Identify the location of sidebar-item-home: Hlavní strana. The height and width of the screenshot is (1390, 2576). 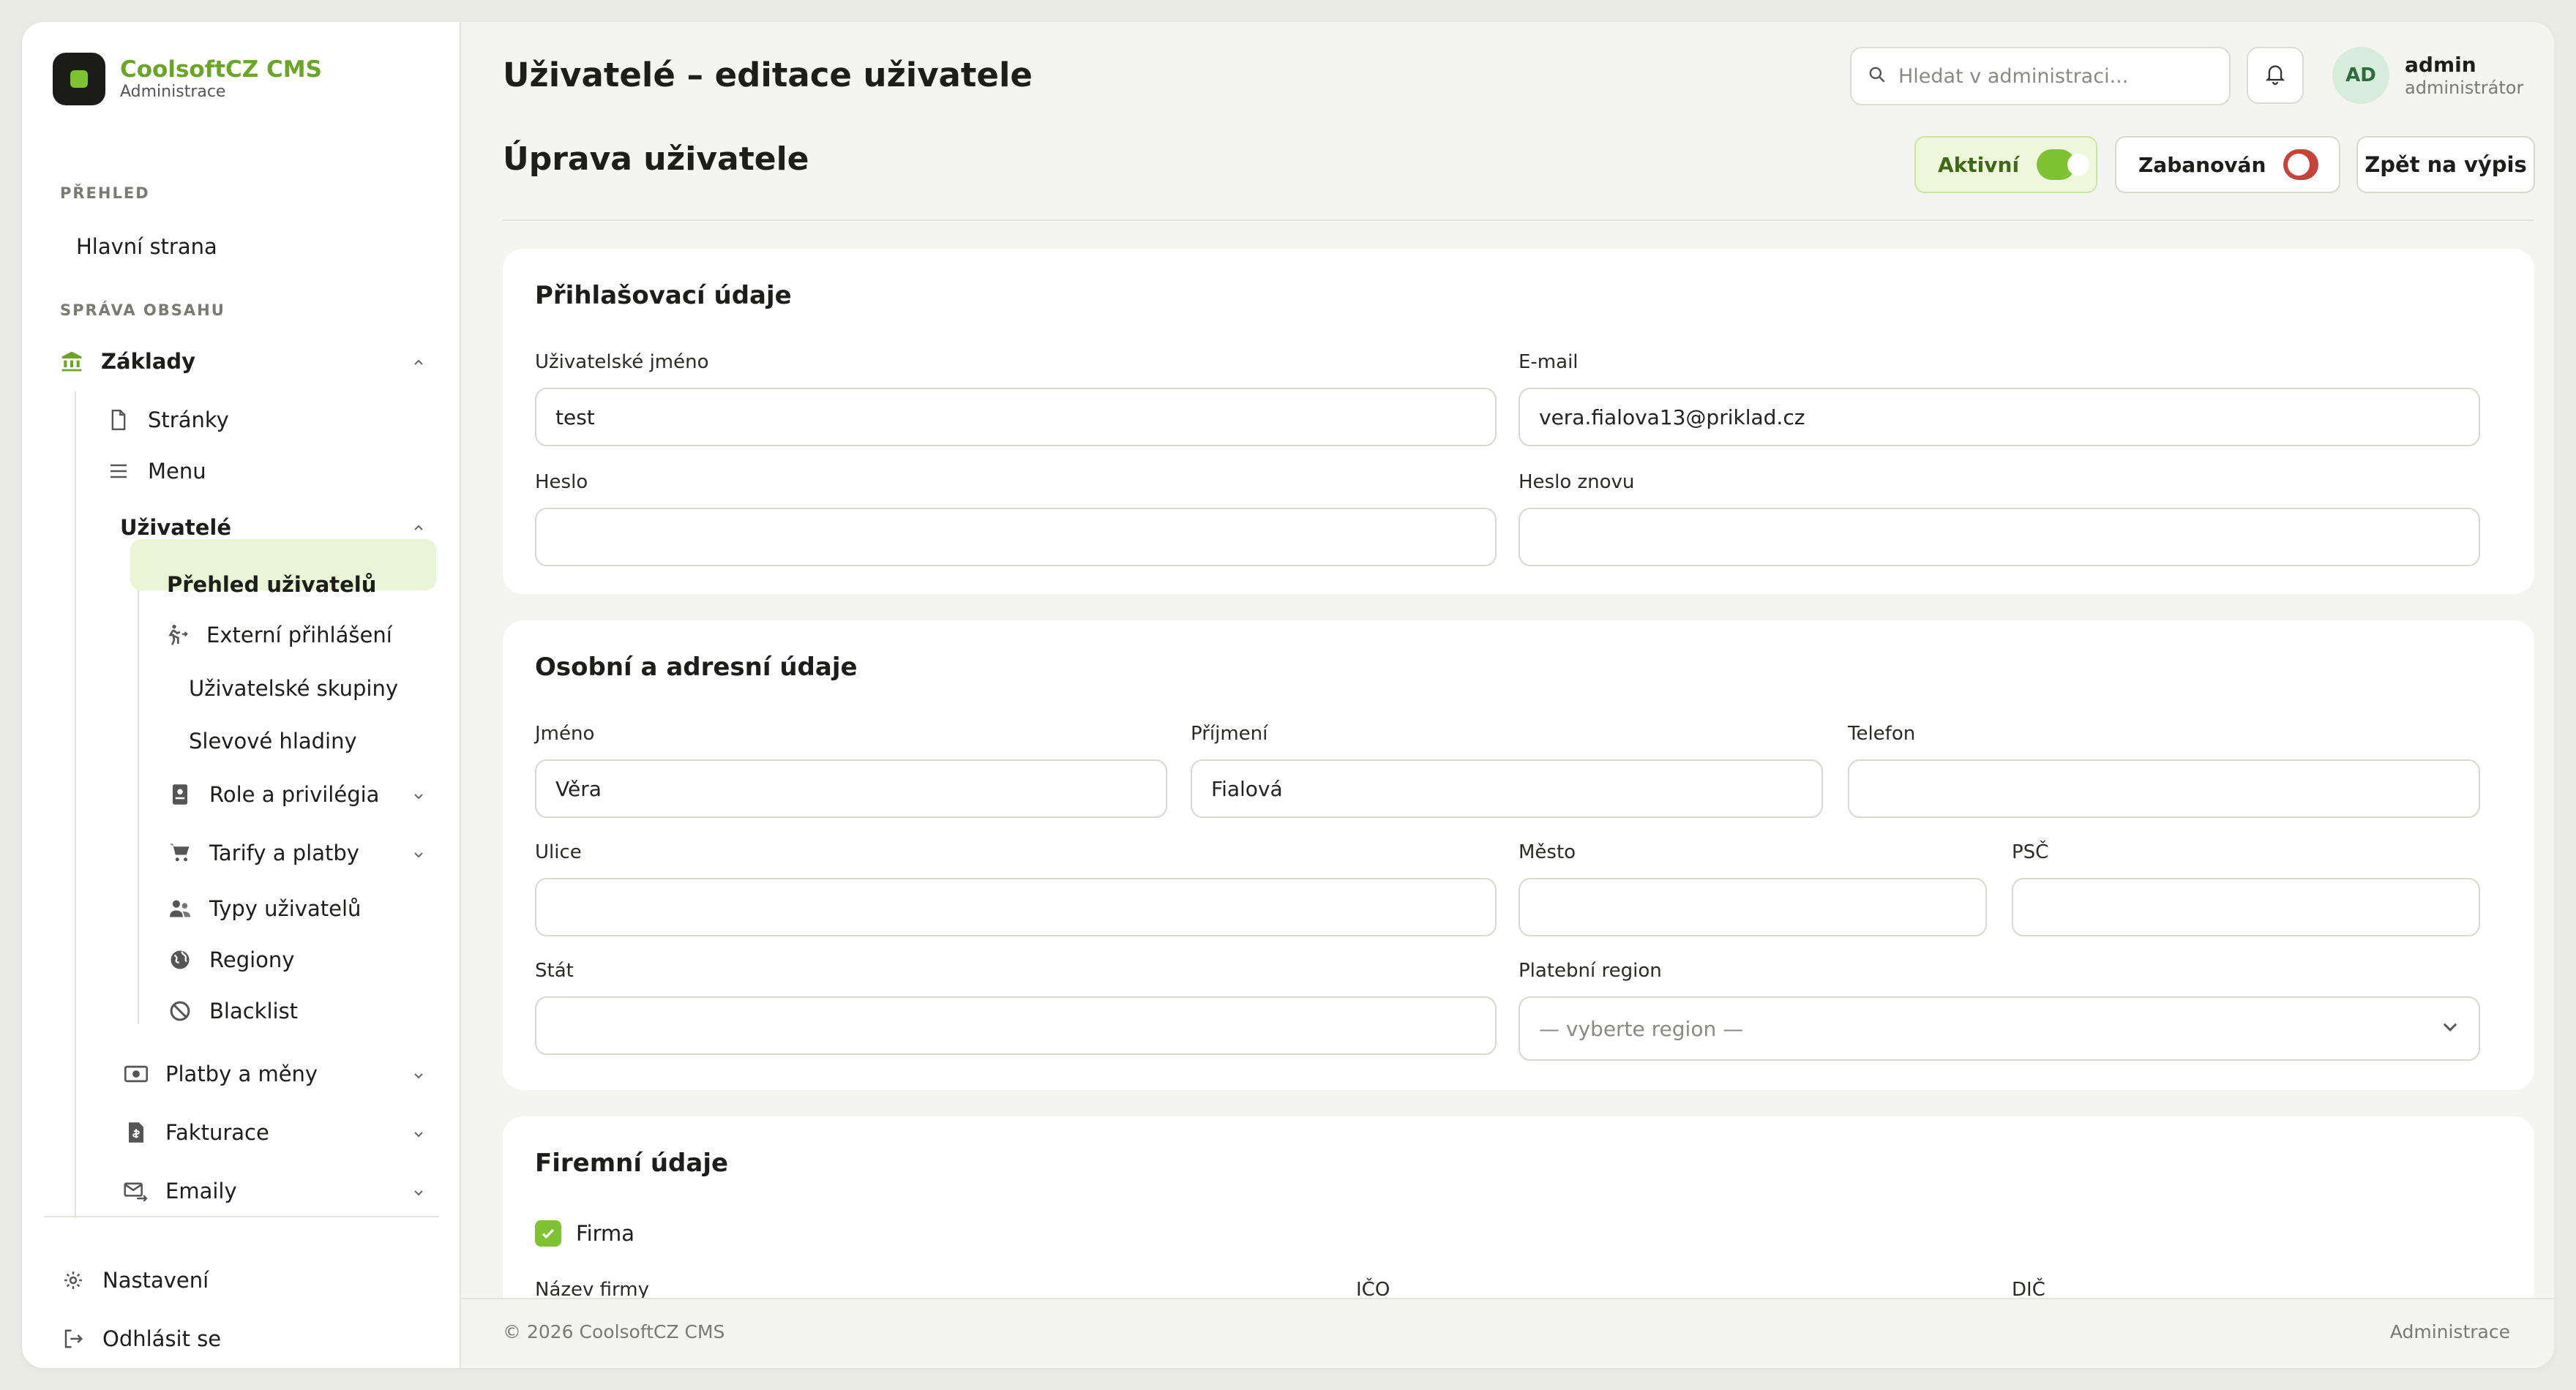
(146, 246).